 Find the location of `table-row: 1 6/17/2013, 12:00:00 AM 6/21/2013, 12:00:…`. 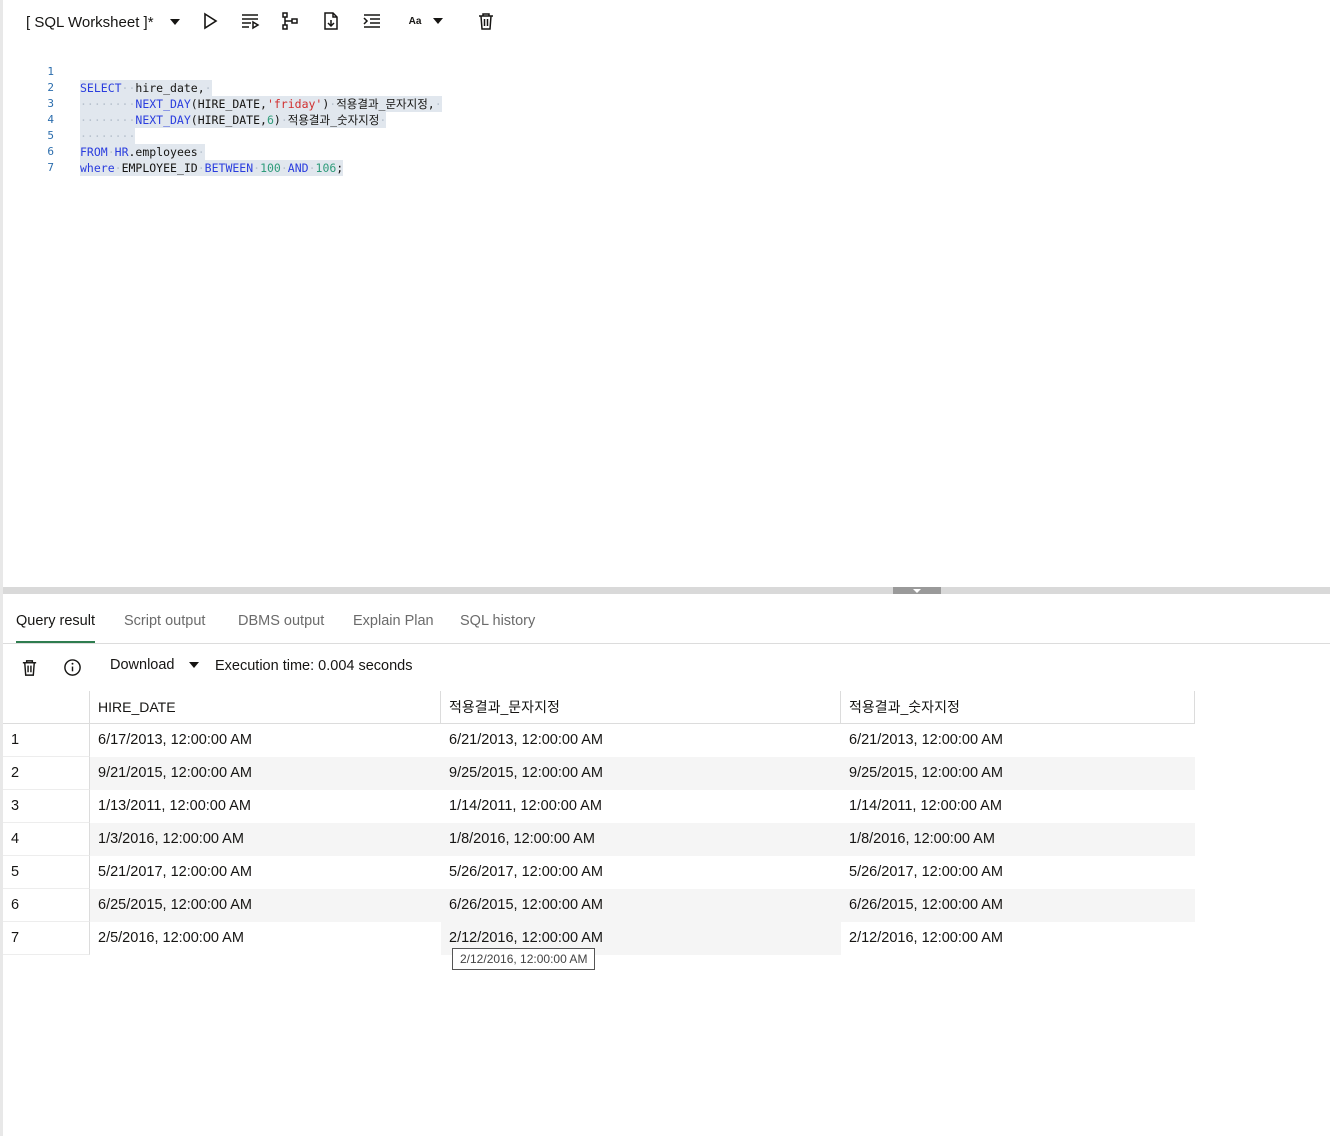

table-row: 1 6/17/2013, 12:00:00 AM 6/21/2013, 12:00:… is located at coordinates (599, 740).